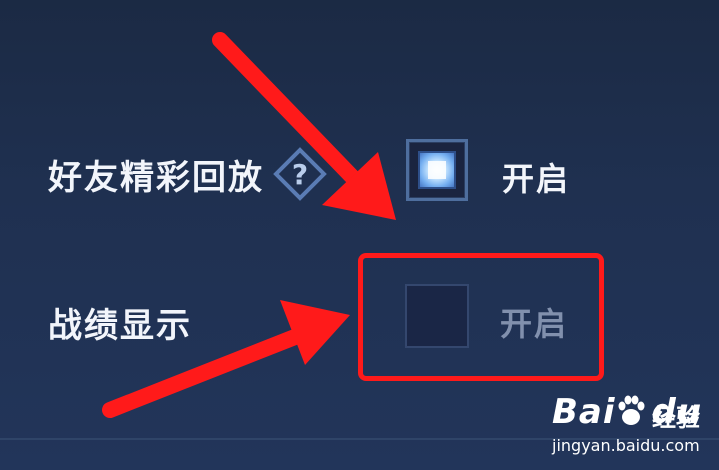  What do you see at coordinates (226, 359) in the screenshot?
I see `arrow-bottom` at bounding box center [226, 359].